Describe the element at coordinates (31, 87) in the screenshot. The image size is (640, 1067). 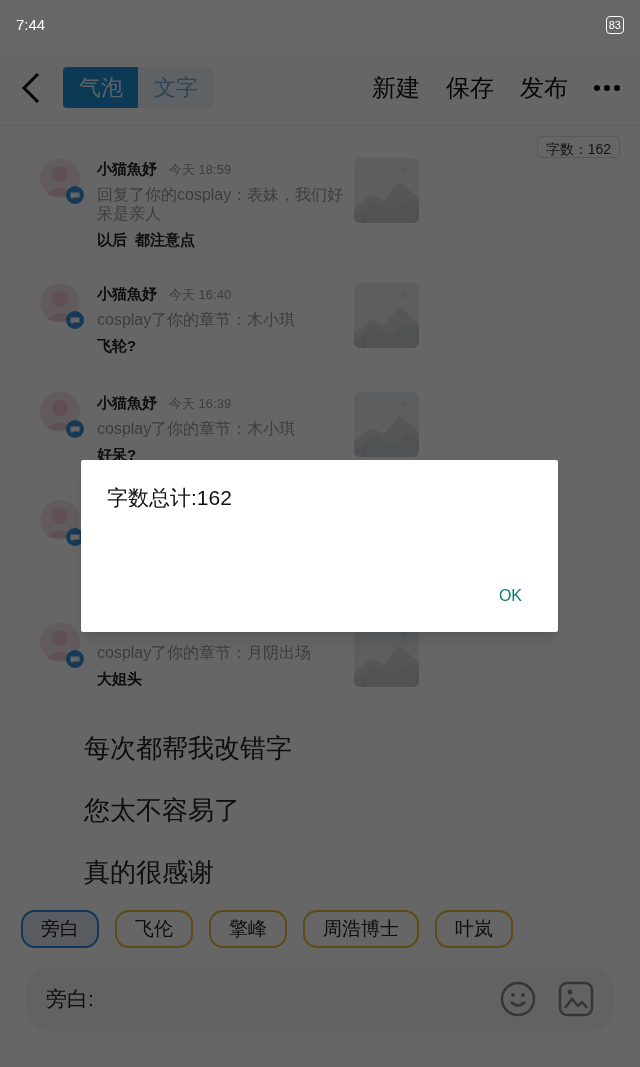
I see `back-icon` at that location.